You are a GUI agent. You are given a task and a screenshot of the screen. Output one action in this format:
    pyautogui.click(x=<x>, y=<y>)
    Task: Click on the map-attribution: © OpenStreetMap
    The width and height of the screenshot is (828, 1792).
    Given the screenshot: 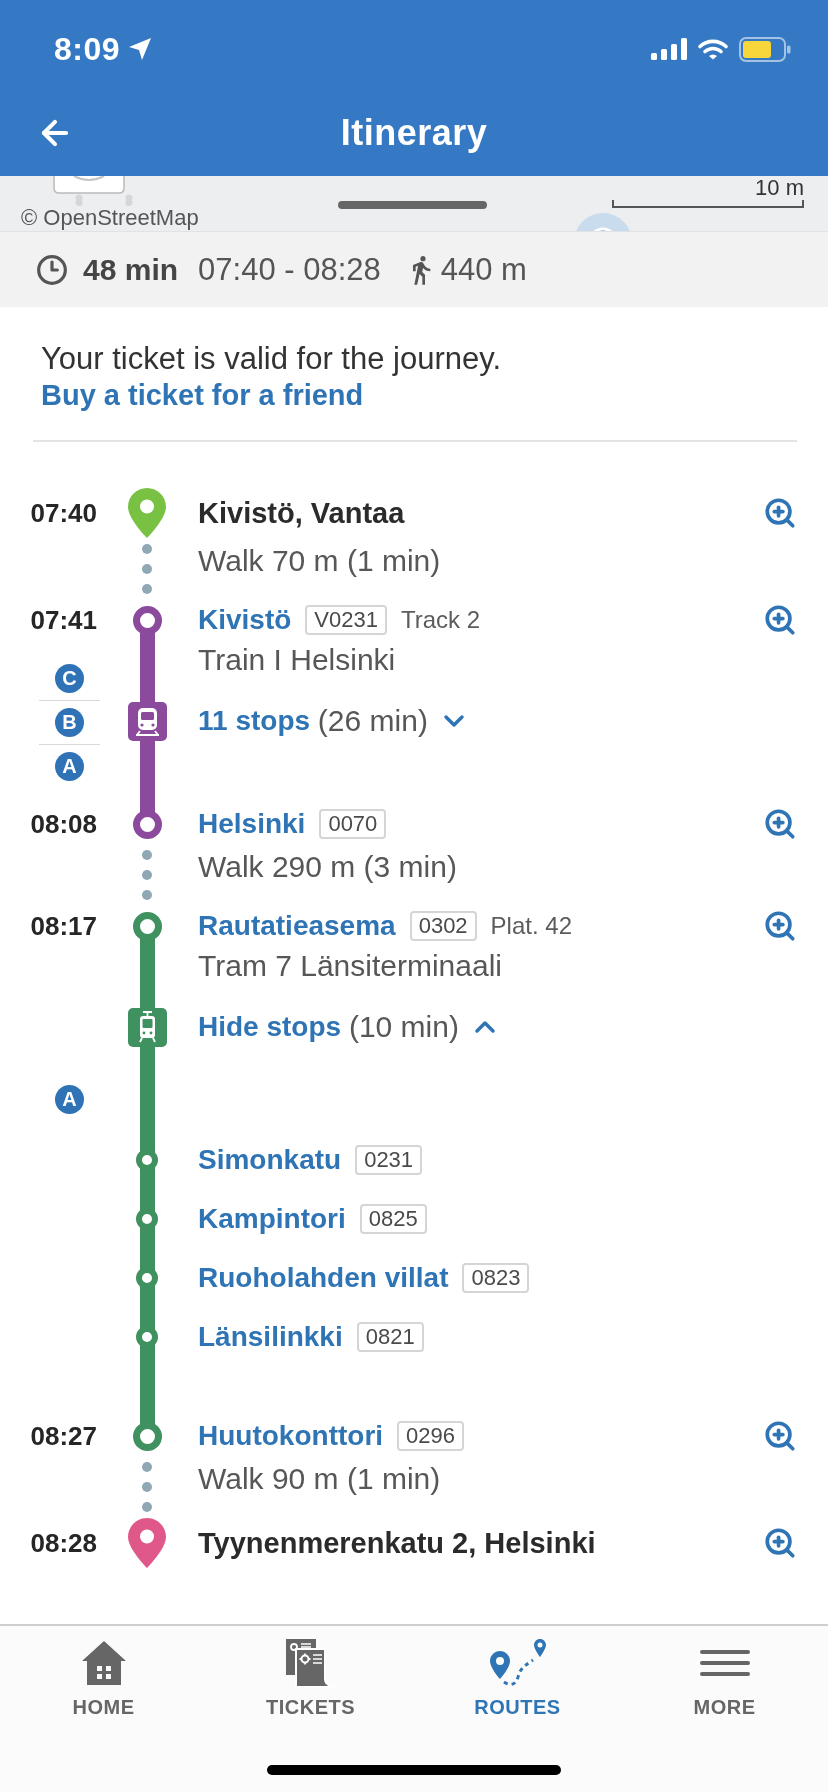 What is the action you would take?
    pyautogui.click(x=110, y=218)
    